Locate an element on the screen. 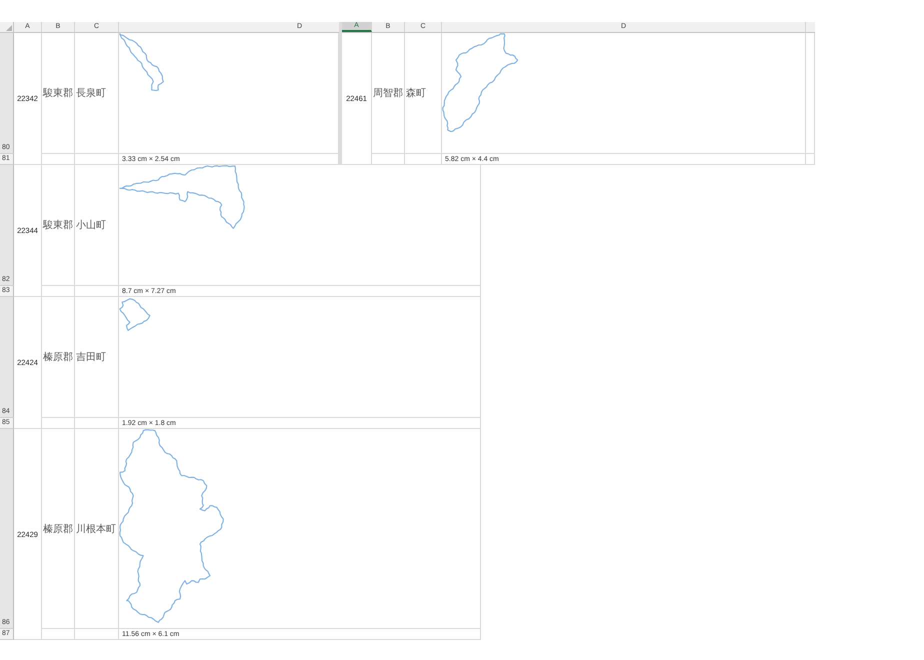 This screenshot has height=660, width=924. table-cell: 吉田町 is located at coordinates (97, 357).